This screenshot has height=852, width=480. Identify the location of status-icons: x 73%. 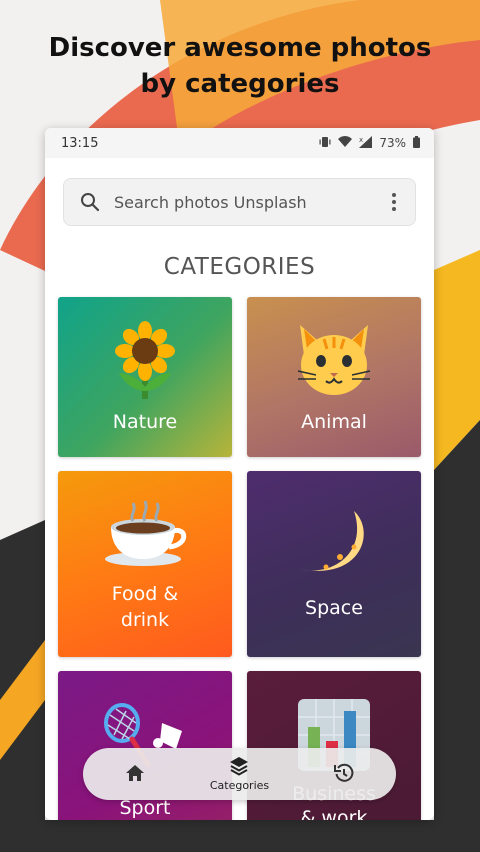
(369, 143).